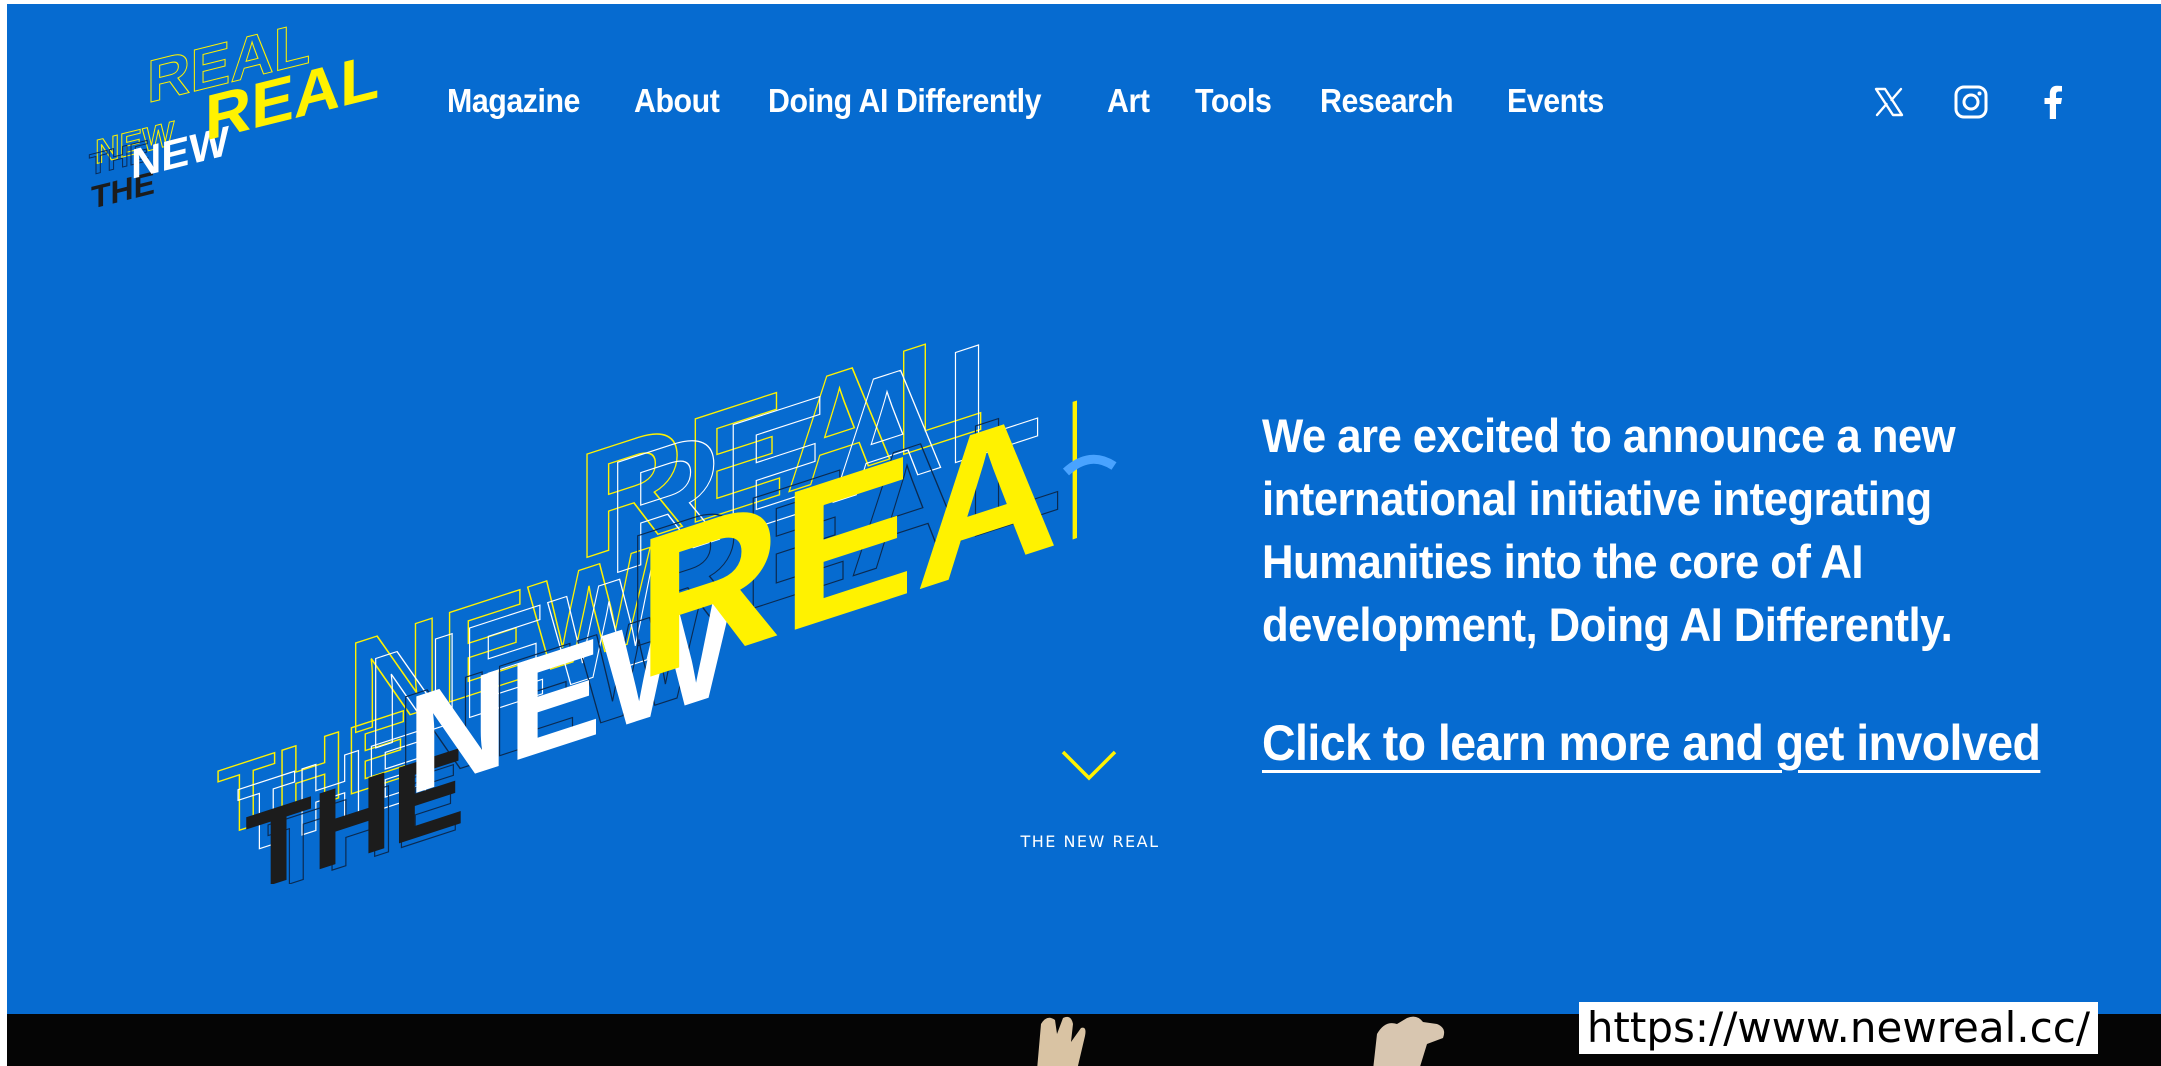  I want to click on nav-item-tools: Tools, so click(1233, 101).